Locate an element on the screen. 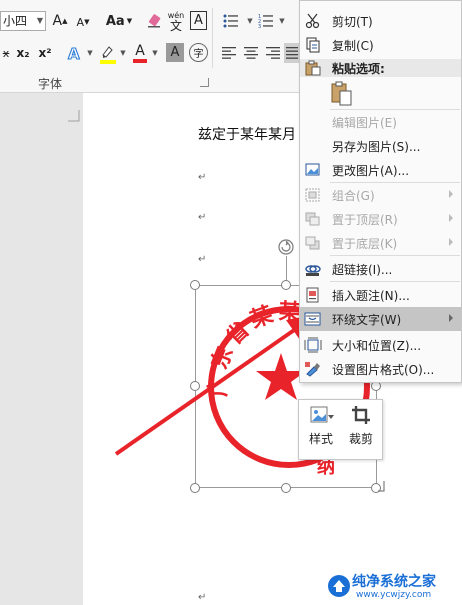 This screenshot has width=462, height=605. clear-formatting-icon is located at coordinates (154, 21).